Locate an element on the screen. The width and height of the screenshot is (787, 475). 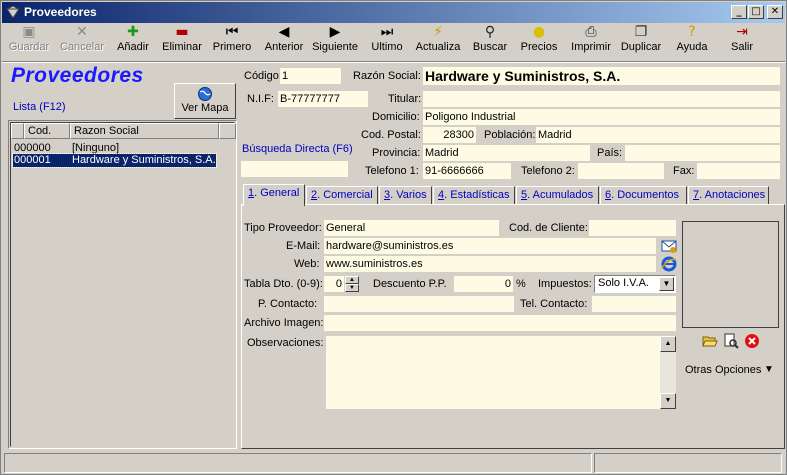
poblacion-field: Madrid is located at coordinates (658, 135).